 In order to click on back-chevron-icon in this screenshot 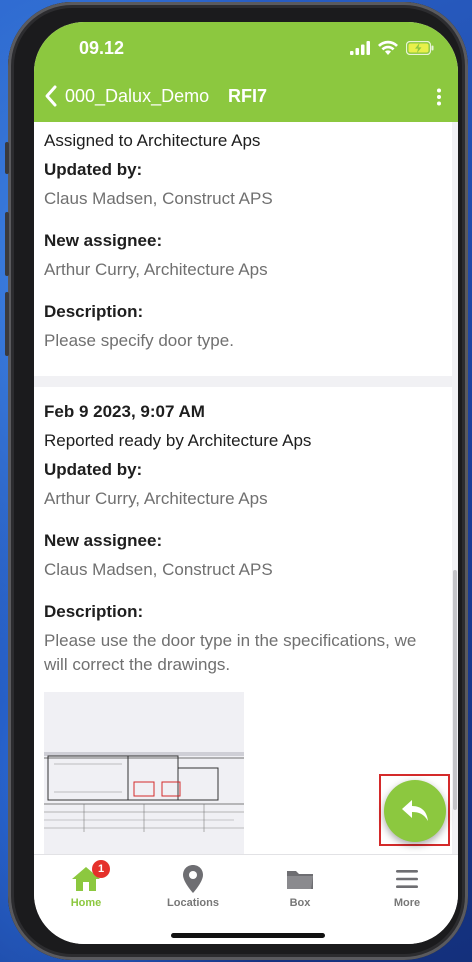, I will do `click(51, 96)`.